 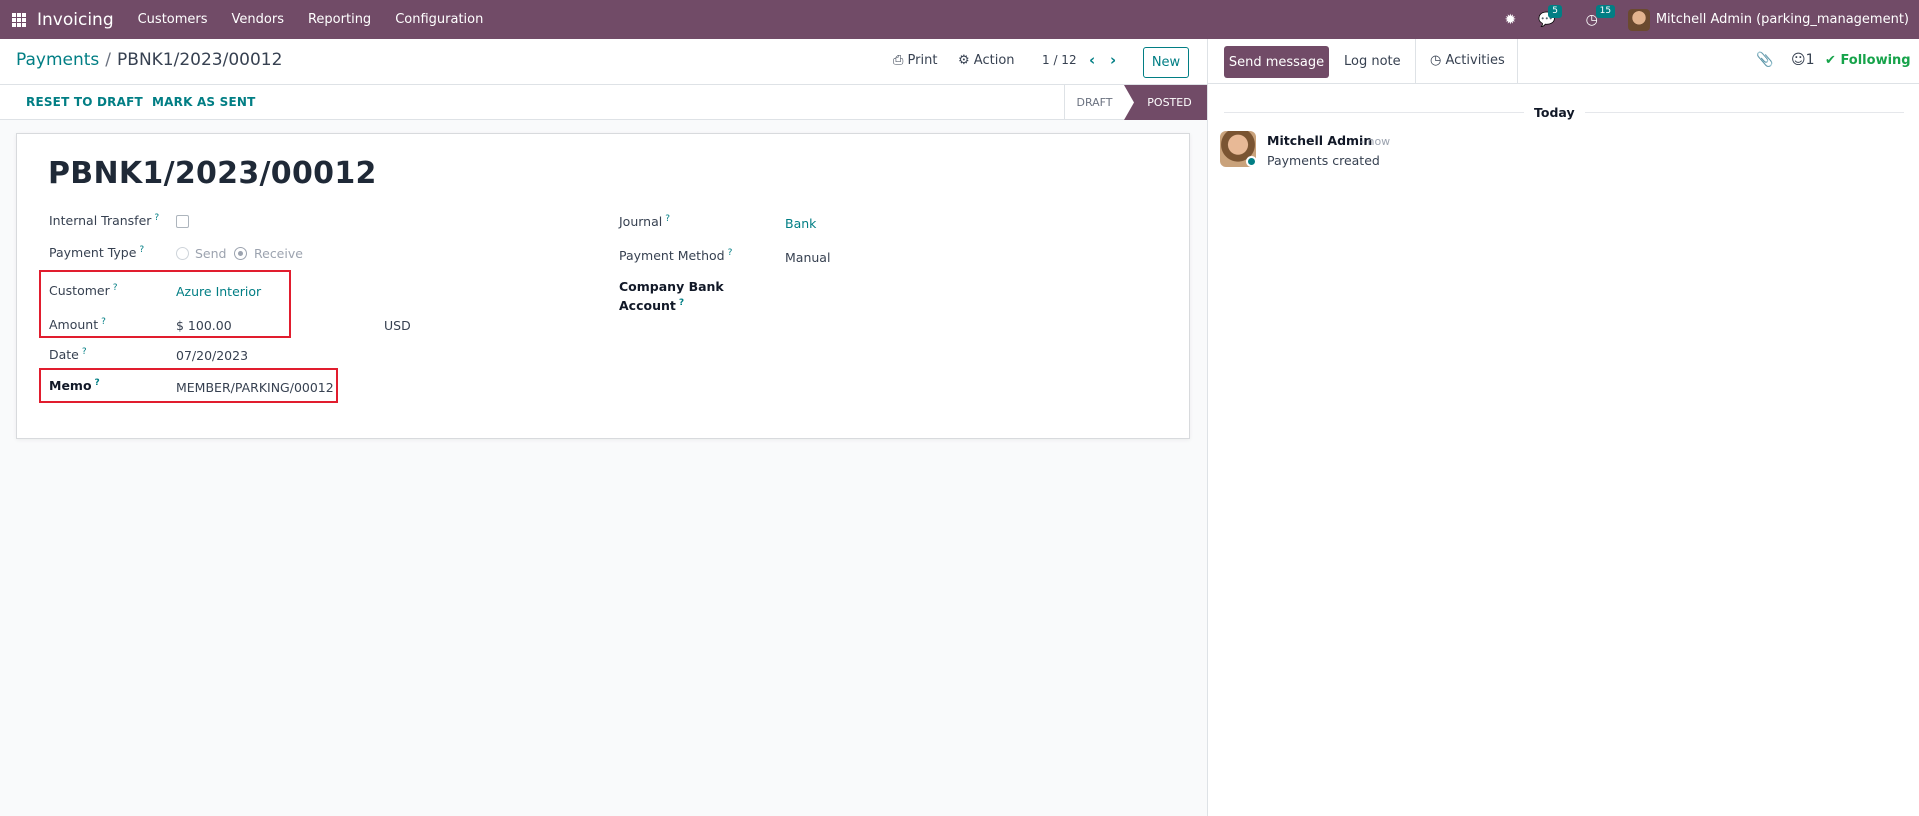 What do you see at coordinates (1092, 60) in the screenshot?
I see `pager-prev-icon: ‹` at bounding box center [1092, 60].